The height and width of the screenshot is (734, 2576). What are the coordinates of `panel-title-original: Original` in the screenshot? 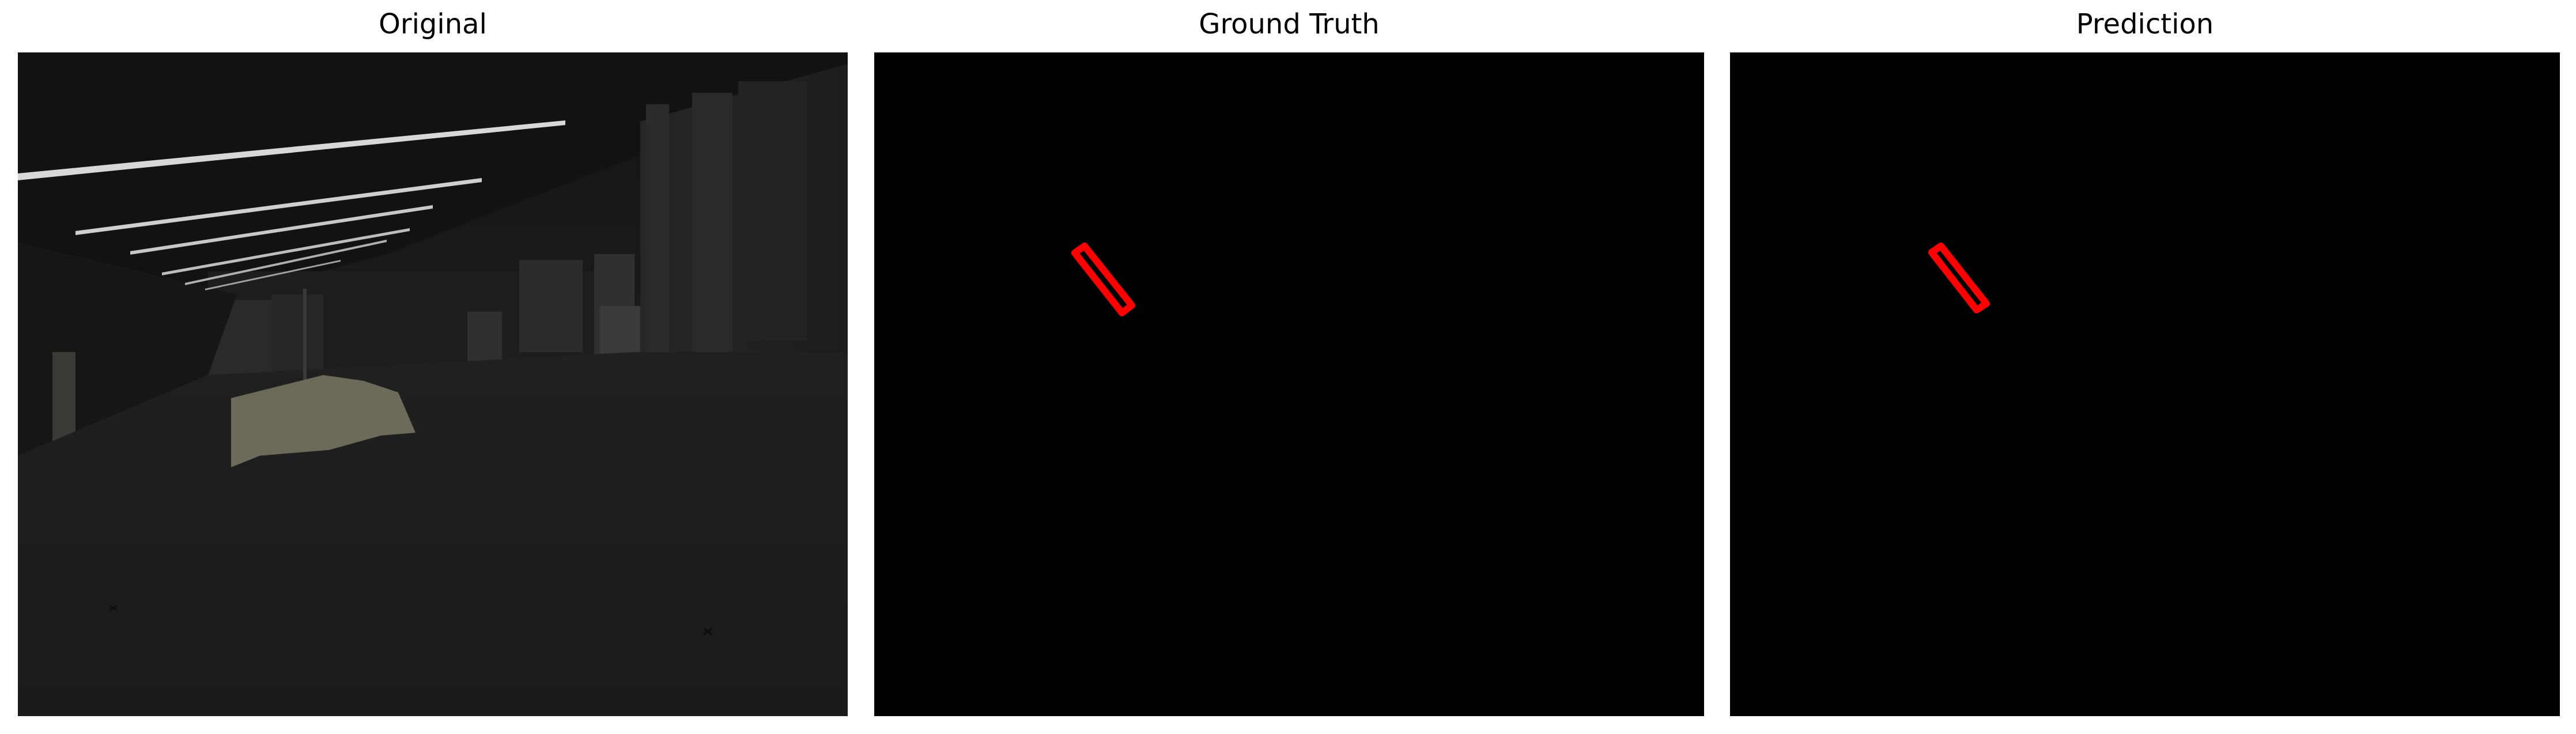 It's located at (433, 24).